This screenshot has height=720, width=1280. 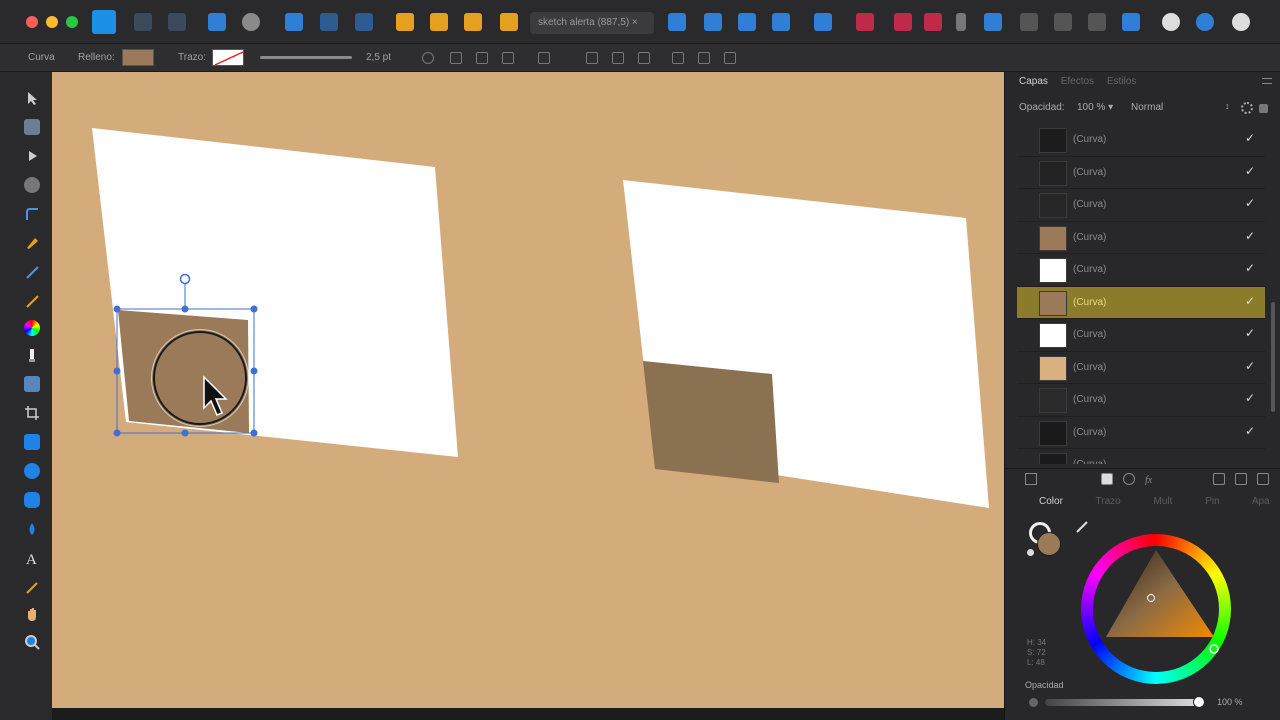 I want to click on text-tool-icon: A, so click(x=32, y=559).